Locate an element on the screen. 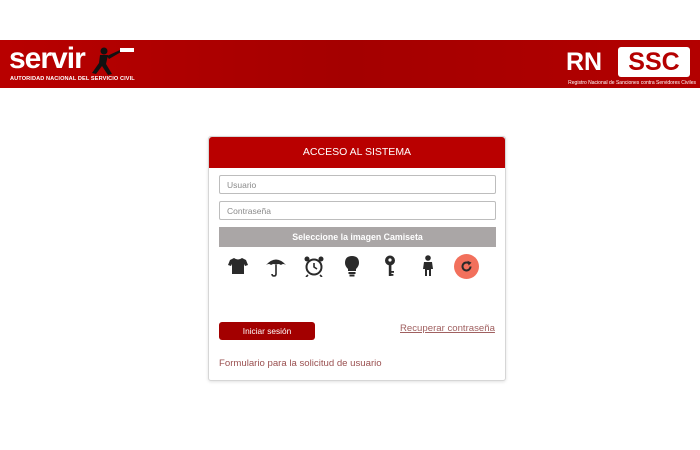  alarm-clock-icon is located at coordinates (314, 266).